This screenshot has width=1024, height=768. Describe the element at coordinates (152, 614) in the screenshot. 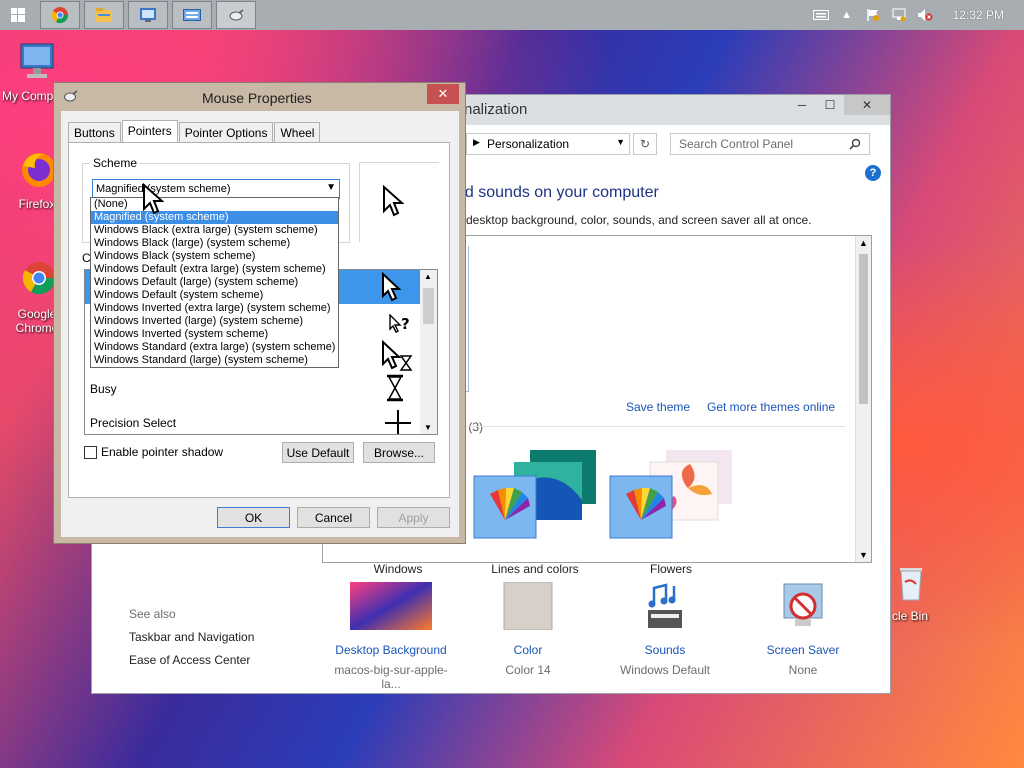

I see `see-also-label: See also` at that location.